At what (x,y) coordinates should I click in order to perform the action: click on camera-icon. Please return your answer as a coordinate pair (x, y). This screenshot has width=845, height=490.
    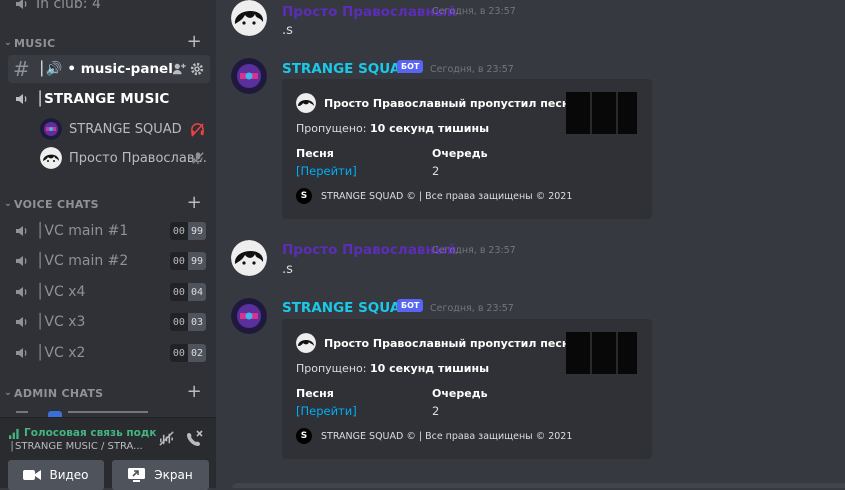
    Looking at the image, I should click on (32, 475).